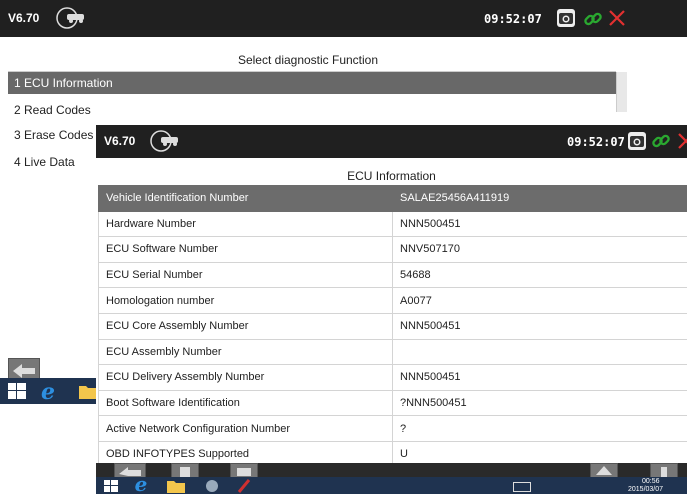 This screenshot has width=687, height=498. I want to click on ecu-app-icon, so click(212, 486).